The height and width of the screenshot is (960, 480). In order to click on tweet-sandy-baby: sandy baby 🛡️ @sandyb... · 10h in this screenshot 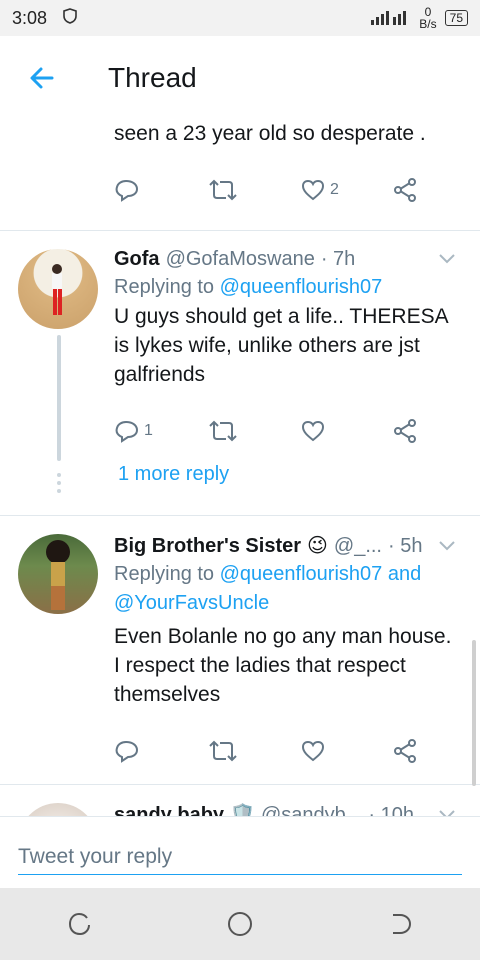, I will do `click(240, 800)`.